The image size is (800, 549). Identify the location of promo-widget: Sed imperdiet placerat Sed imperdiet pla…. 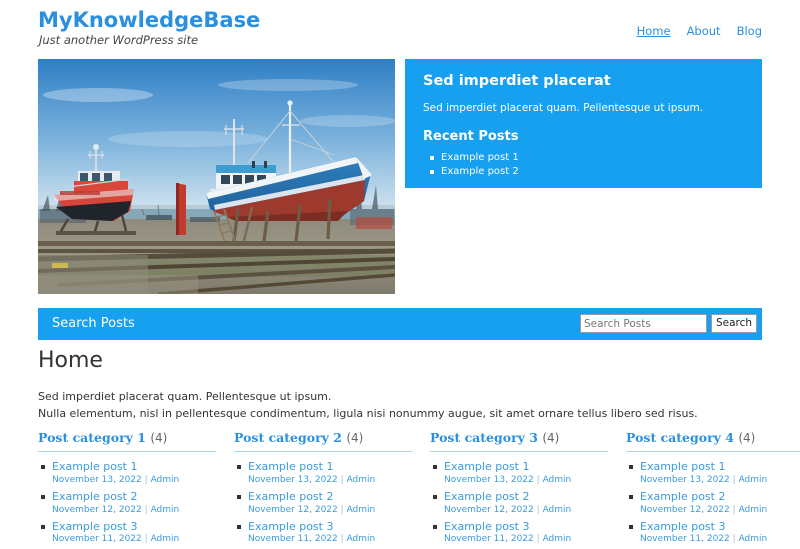
(583, 123).